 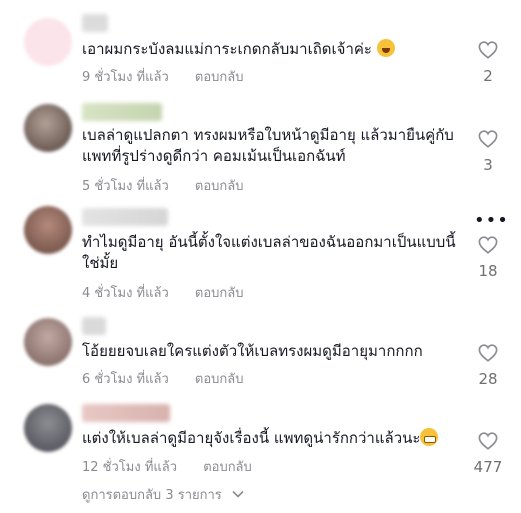 I want to click on like-button: 18, so click(x=488, y=258).